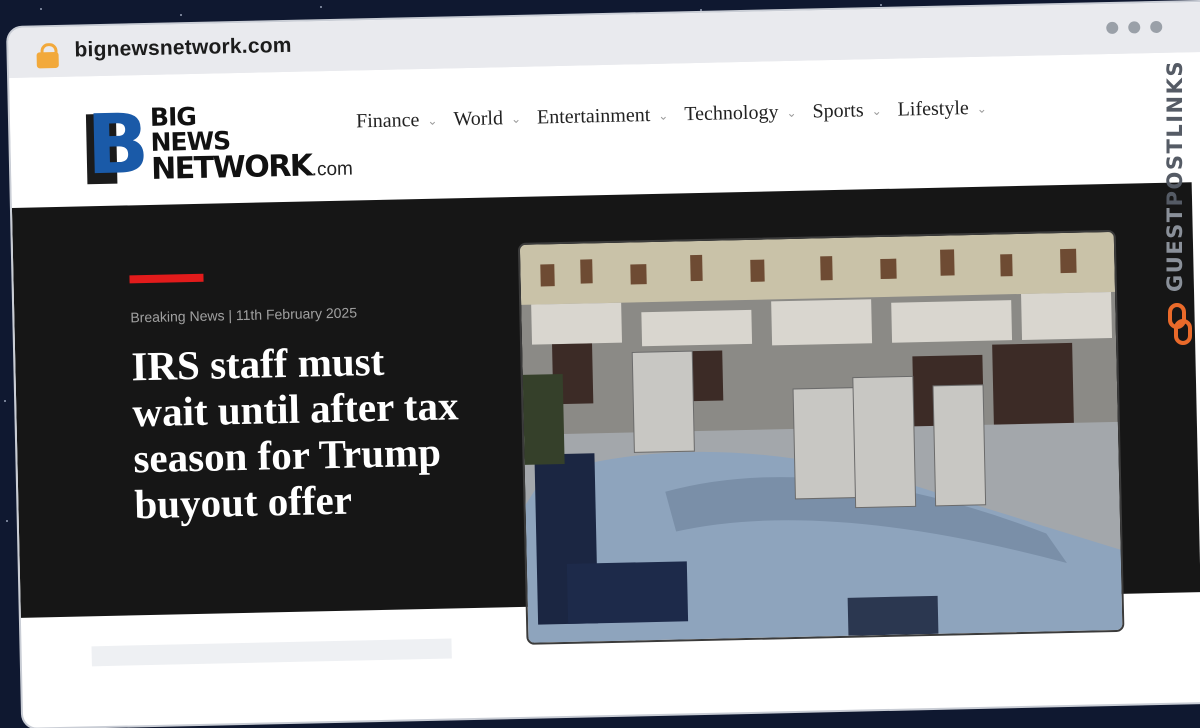  I want to click on nav-item-entertainment: Entertainment ⌄, so click(603, 117).